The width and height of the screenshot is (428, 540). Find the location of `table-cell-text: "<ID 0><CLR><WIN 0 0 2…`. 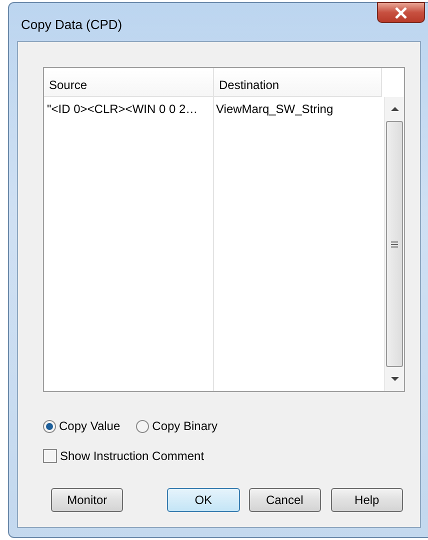

table-cell-text: "<ID 0><CLR><WIN 0 0 2… is located at coordinates (123, 109).